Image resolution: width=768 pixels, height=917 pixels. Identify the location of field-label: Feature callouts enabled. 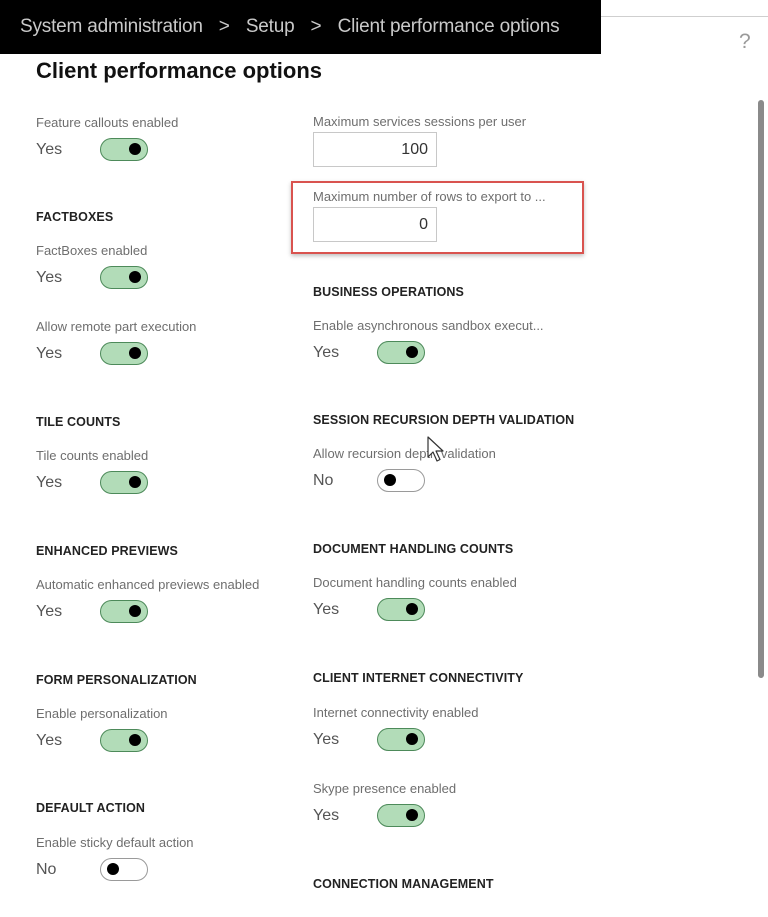
(107, 122).